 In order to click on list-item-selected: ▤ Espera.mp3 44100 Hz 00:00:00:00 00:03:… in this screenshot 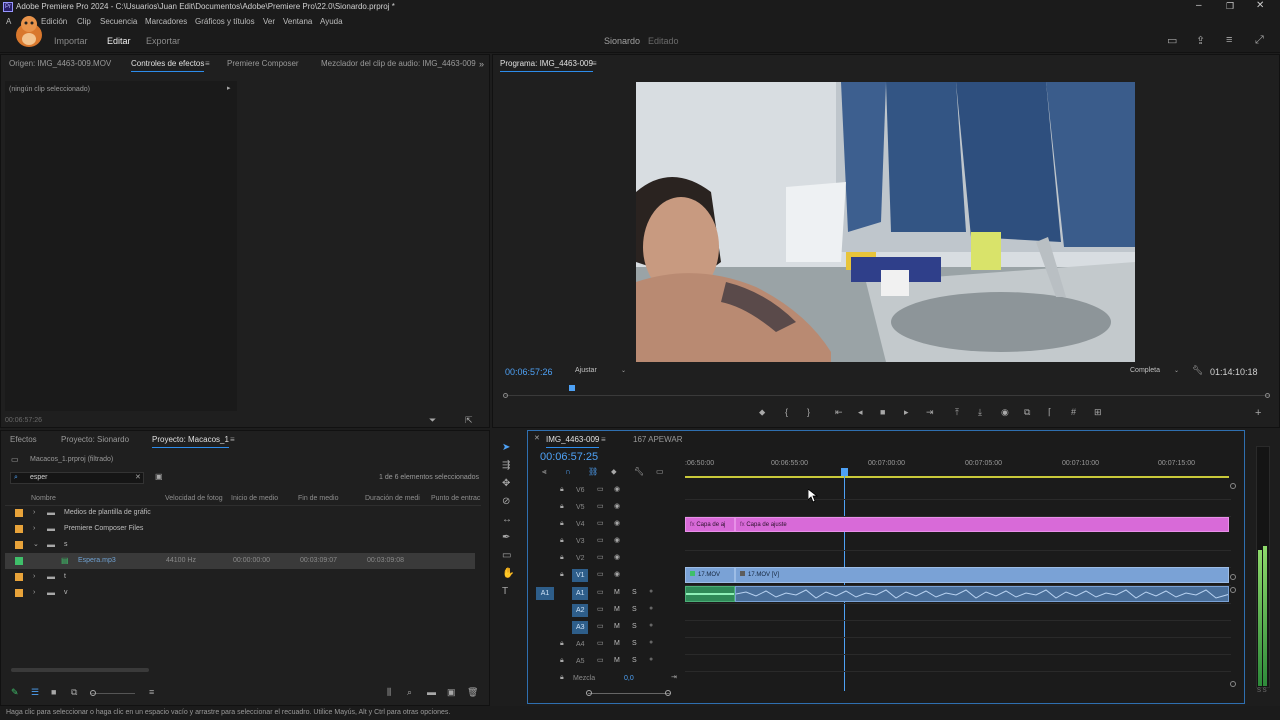, I will do `click(240, 561)`.